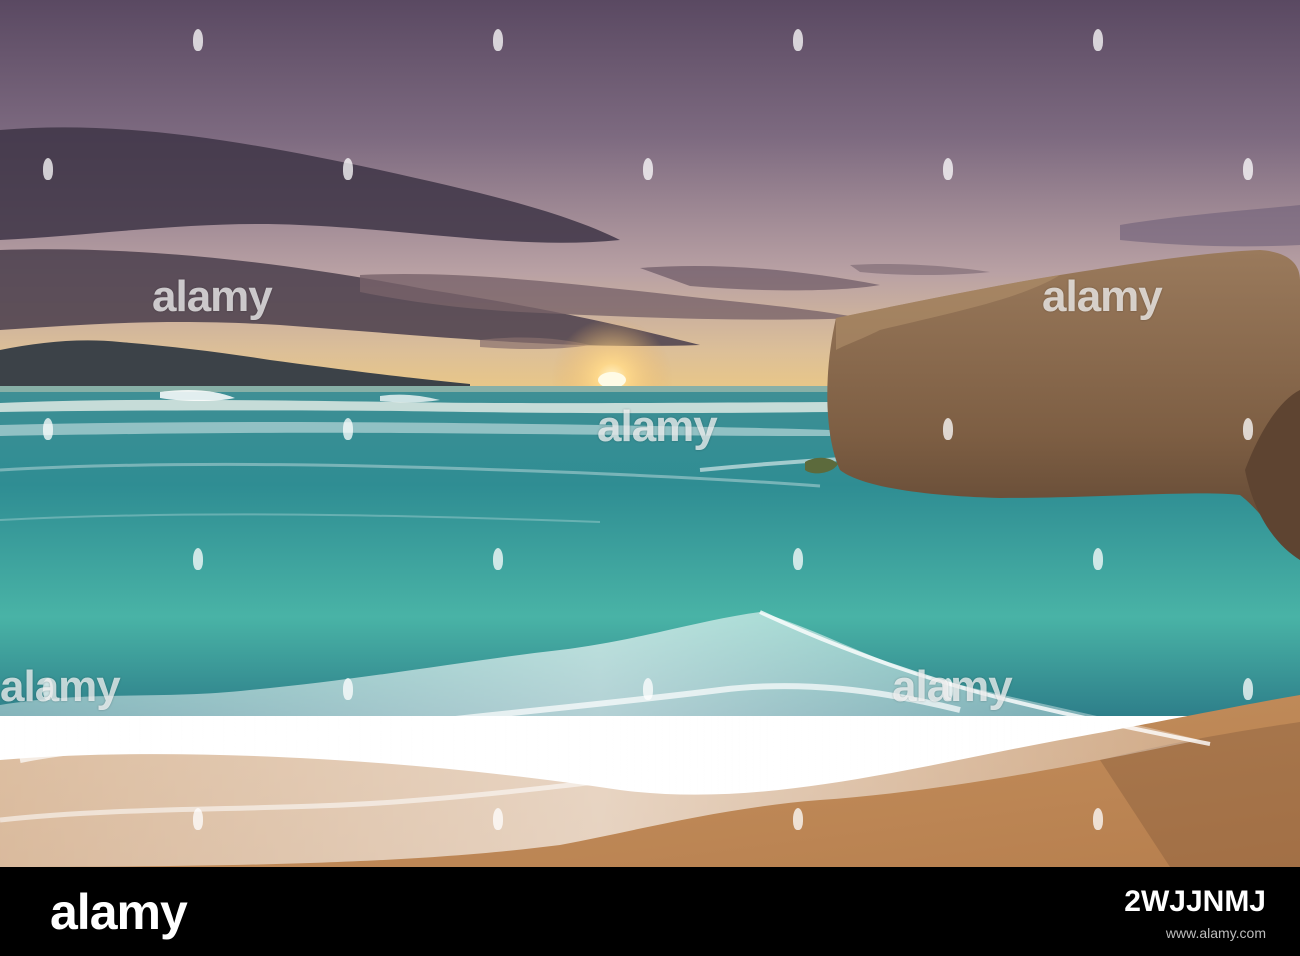  Describe the element at coordinates (612, 380) in the screenshot. I see `sun` at that location.